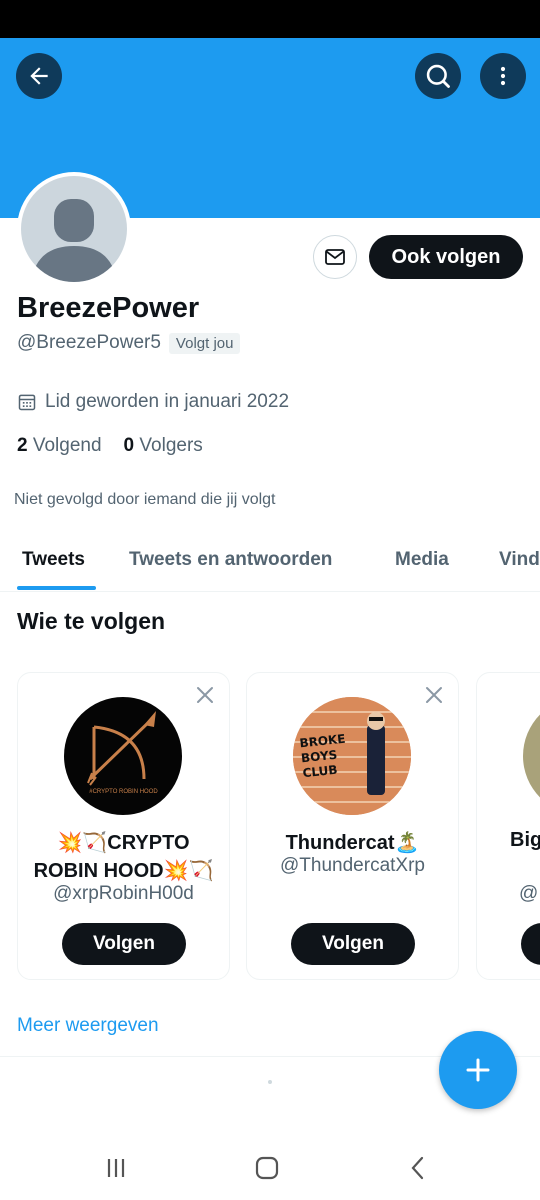 The width and height of the screenshot is (540, 1200). What do you see at coordinates (67, 445) in the screenshot?
I see `following-label: Volgend` at bounding box center [67, 445].